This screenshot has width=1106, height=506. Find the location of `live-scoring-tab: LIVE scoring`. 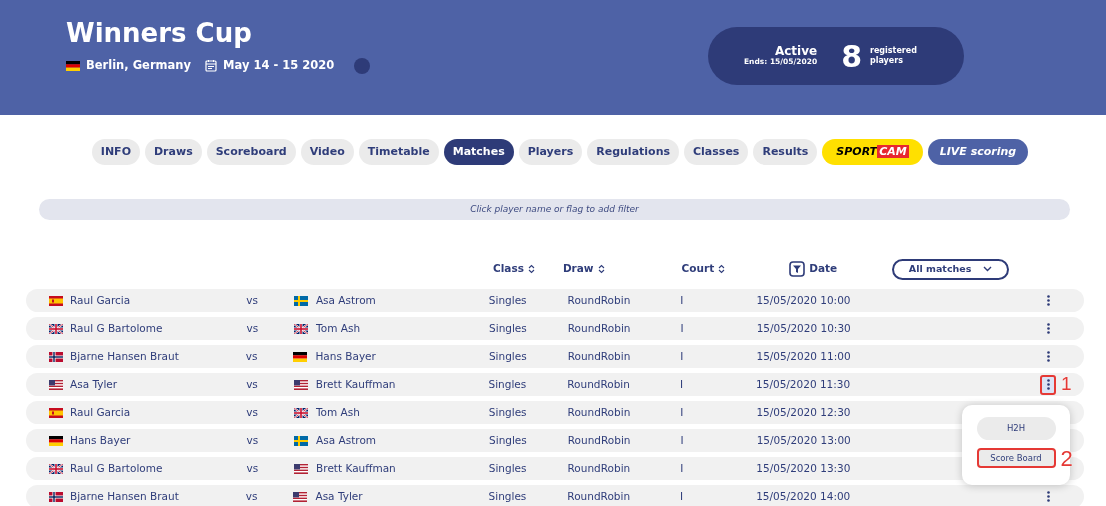

live-scoring-tab: LIVE scoring is located at coordinates (978, 152).